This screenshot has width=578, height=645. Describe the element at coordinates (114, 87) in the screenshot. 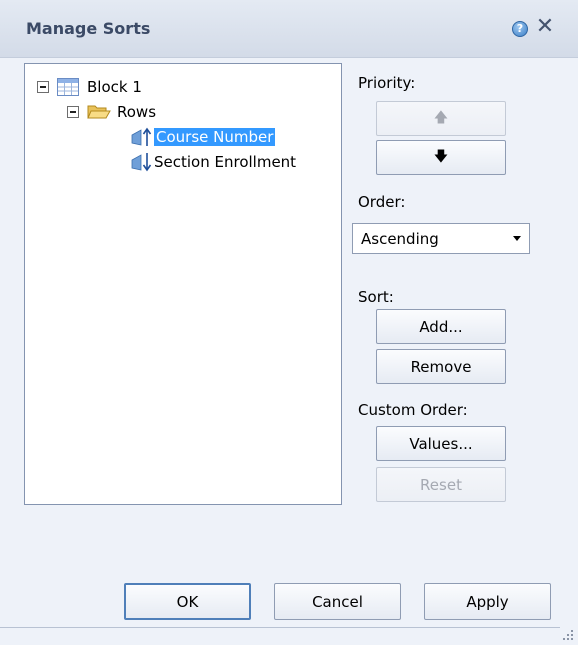

I see `tree-label-block: Block 1` at that location.